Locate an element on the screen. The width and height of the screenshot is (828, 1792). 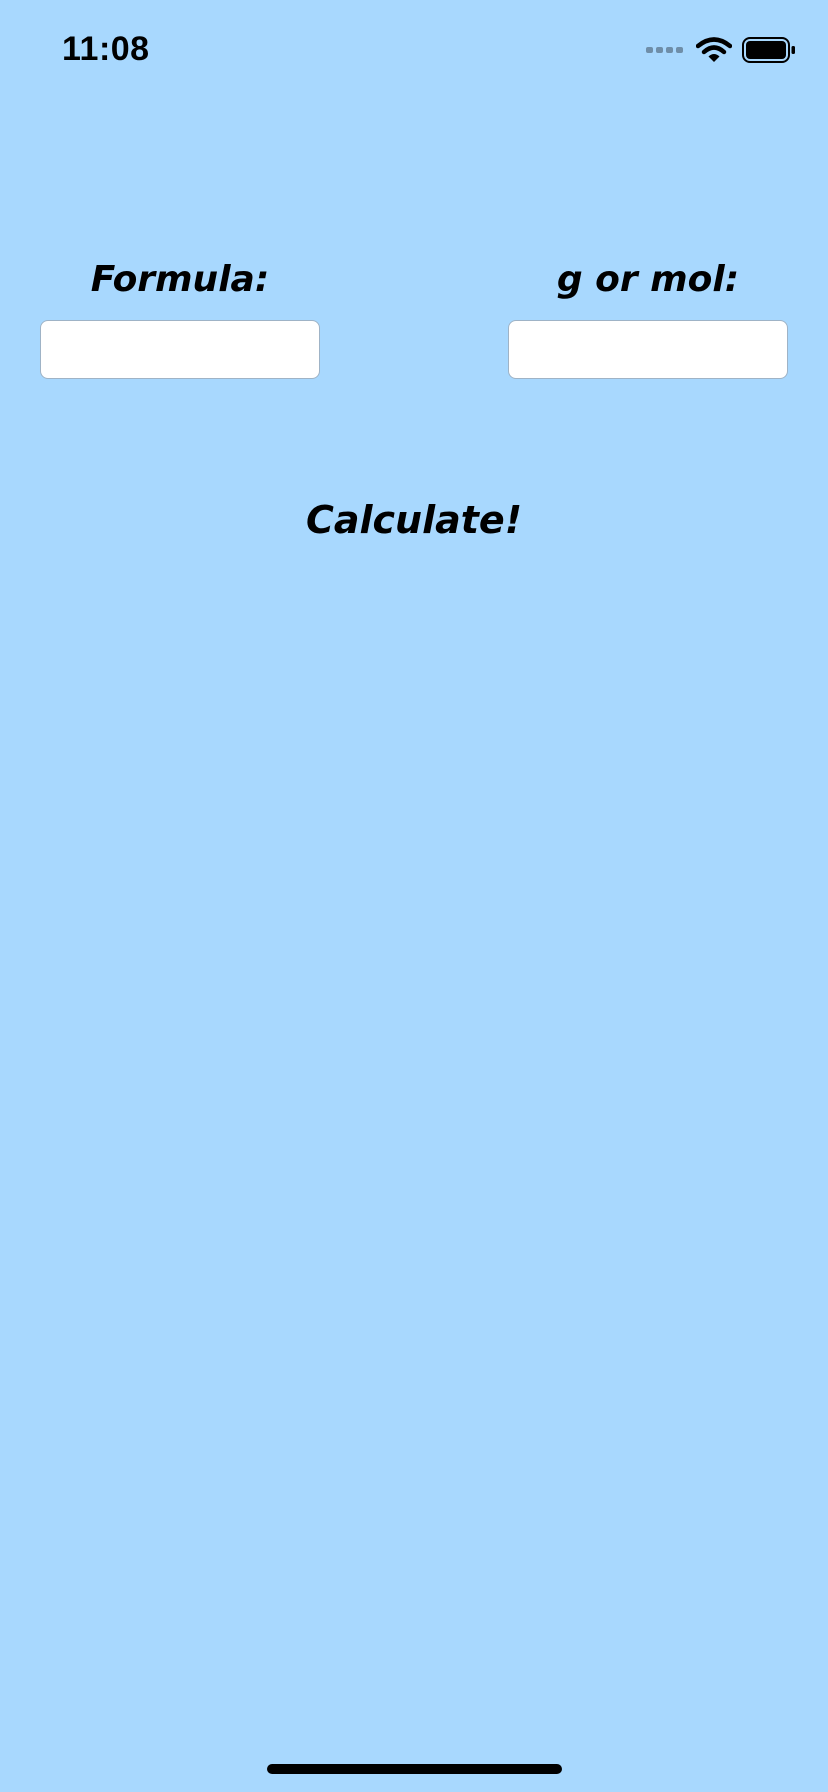
status-icons is located at coordinates (721, 50).